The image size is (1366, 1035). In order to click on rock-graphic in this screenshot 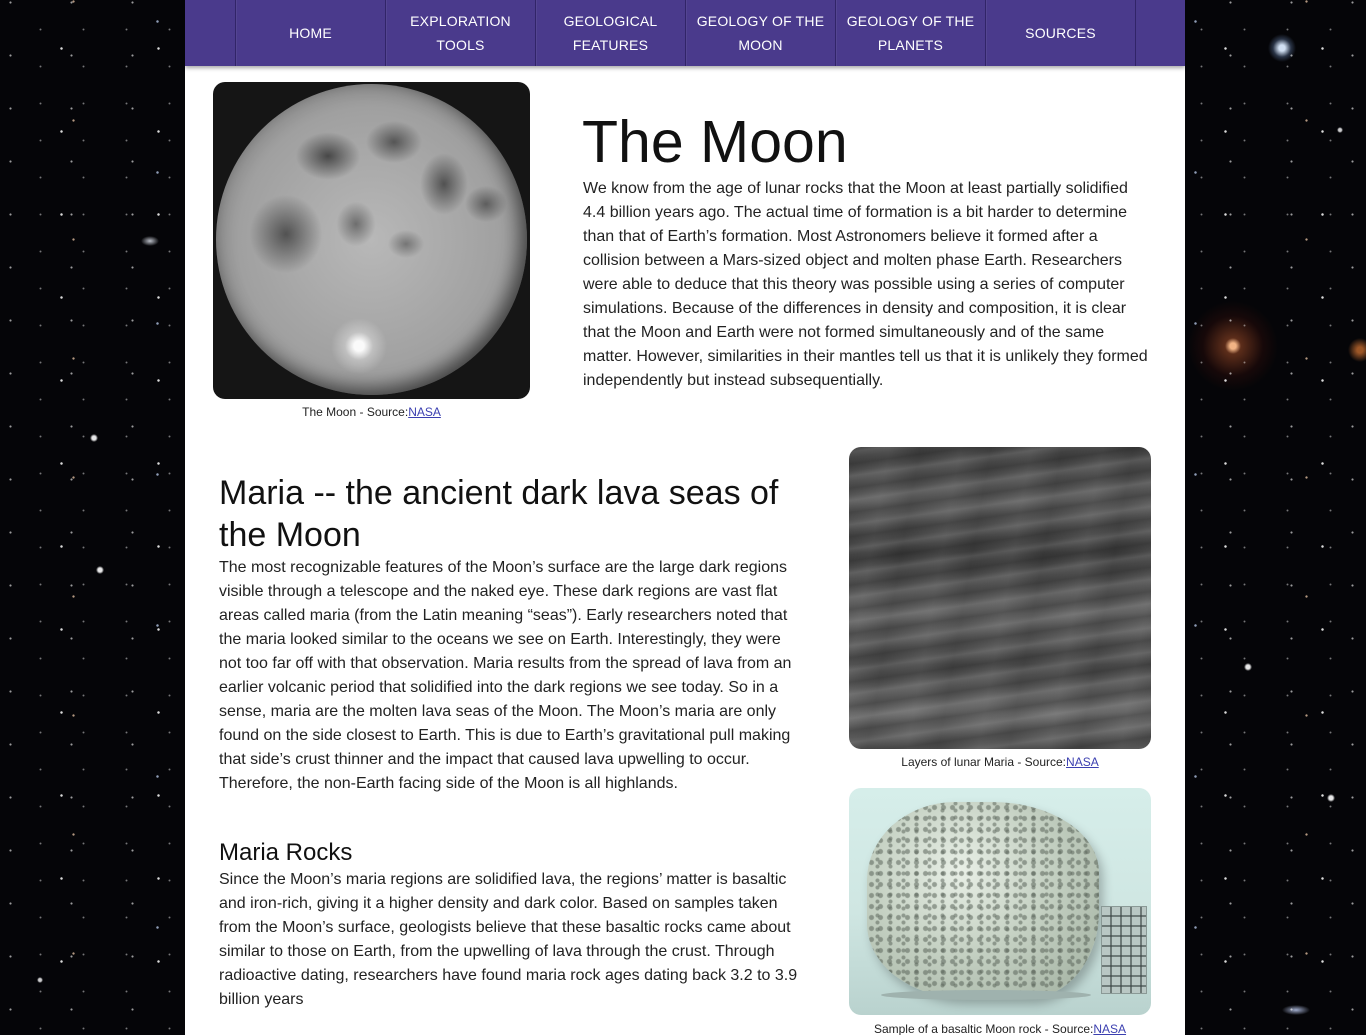, I will do `click(983, 900)`.